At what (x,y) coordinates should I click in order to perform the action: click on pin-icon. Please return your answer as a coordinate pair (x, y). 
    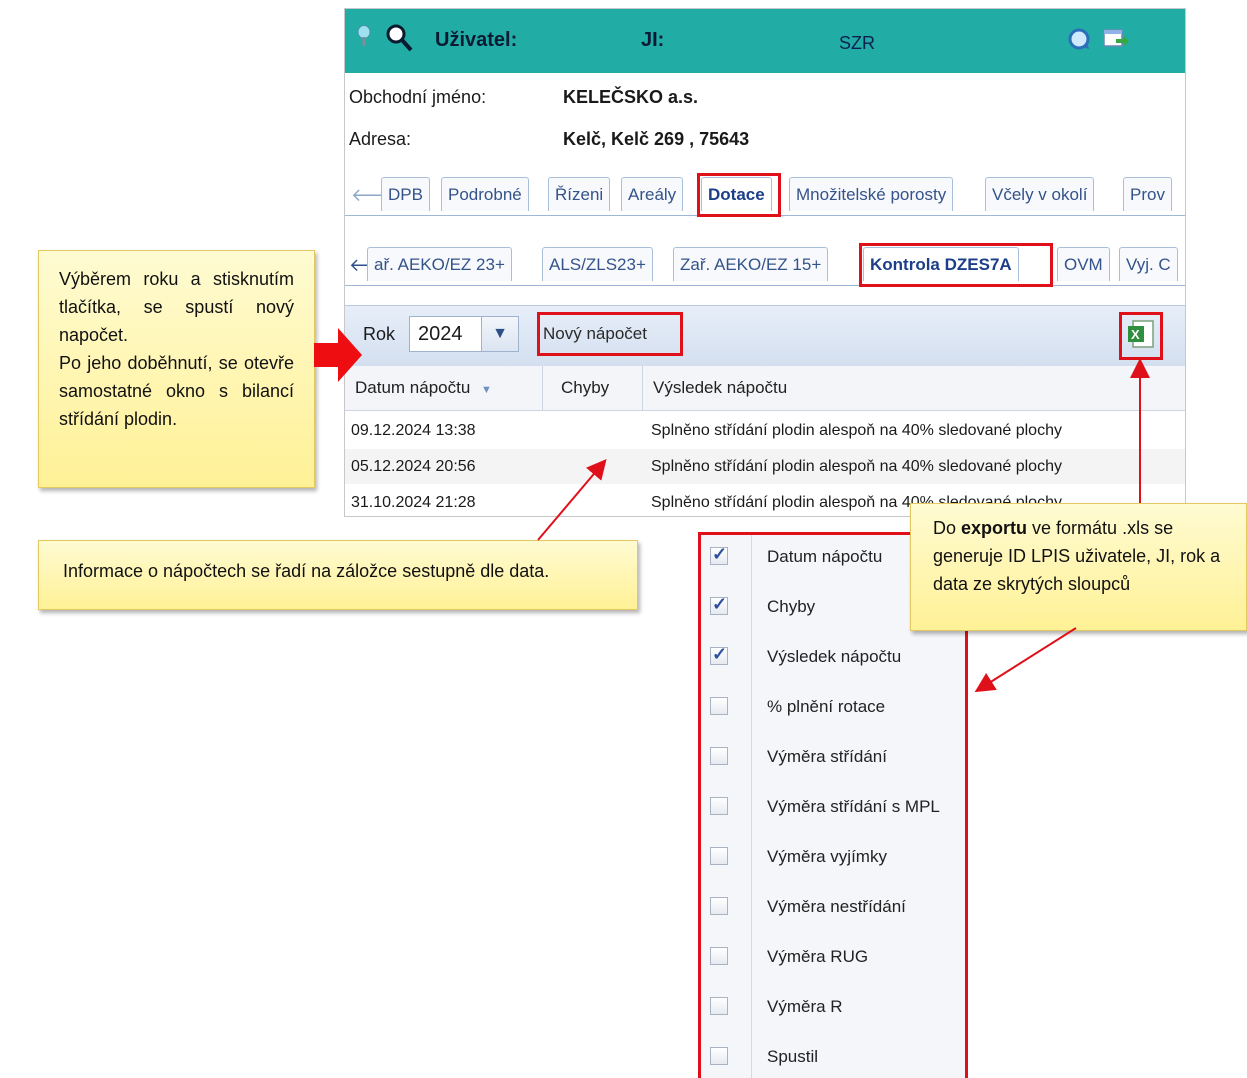
    Looking at the image, I should click on (364, 36).